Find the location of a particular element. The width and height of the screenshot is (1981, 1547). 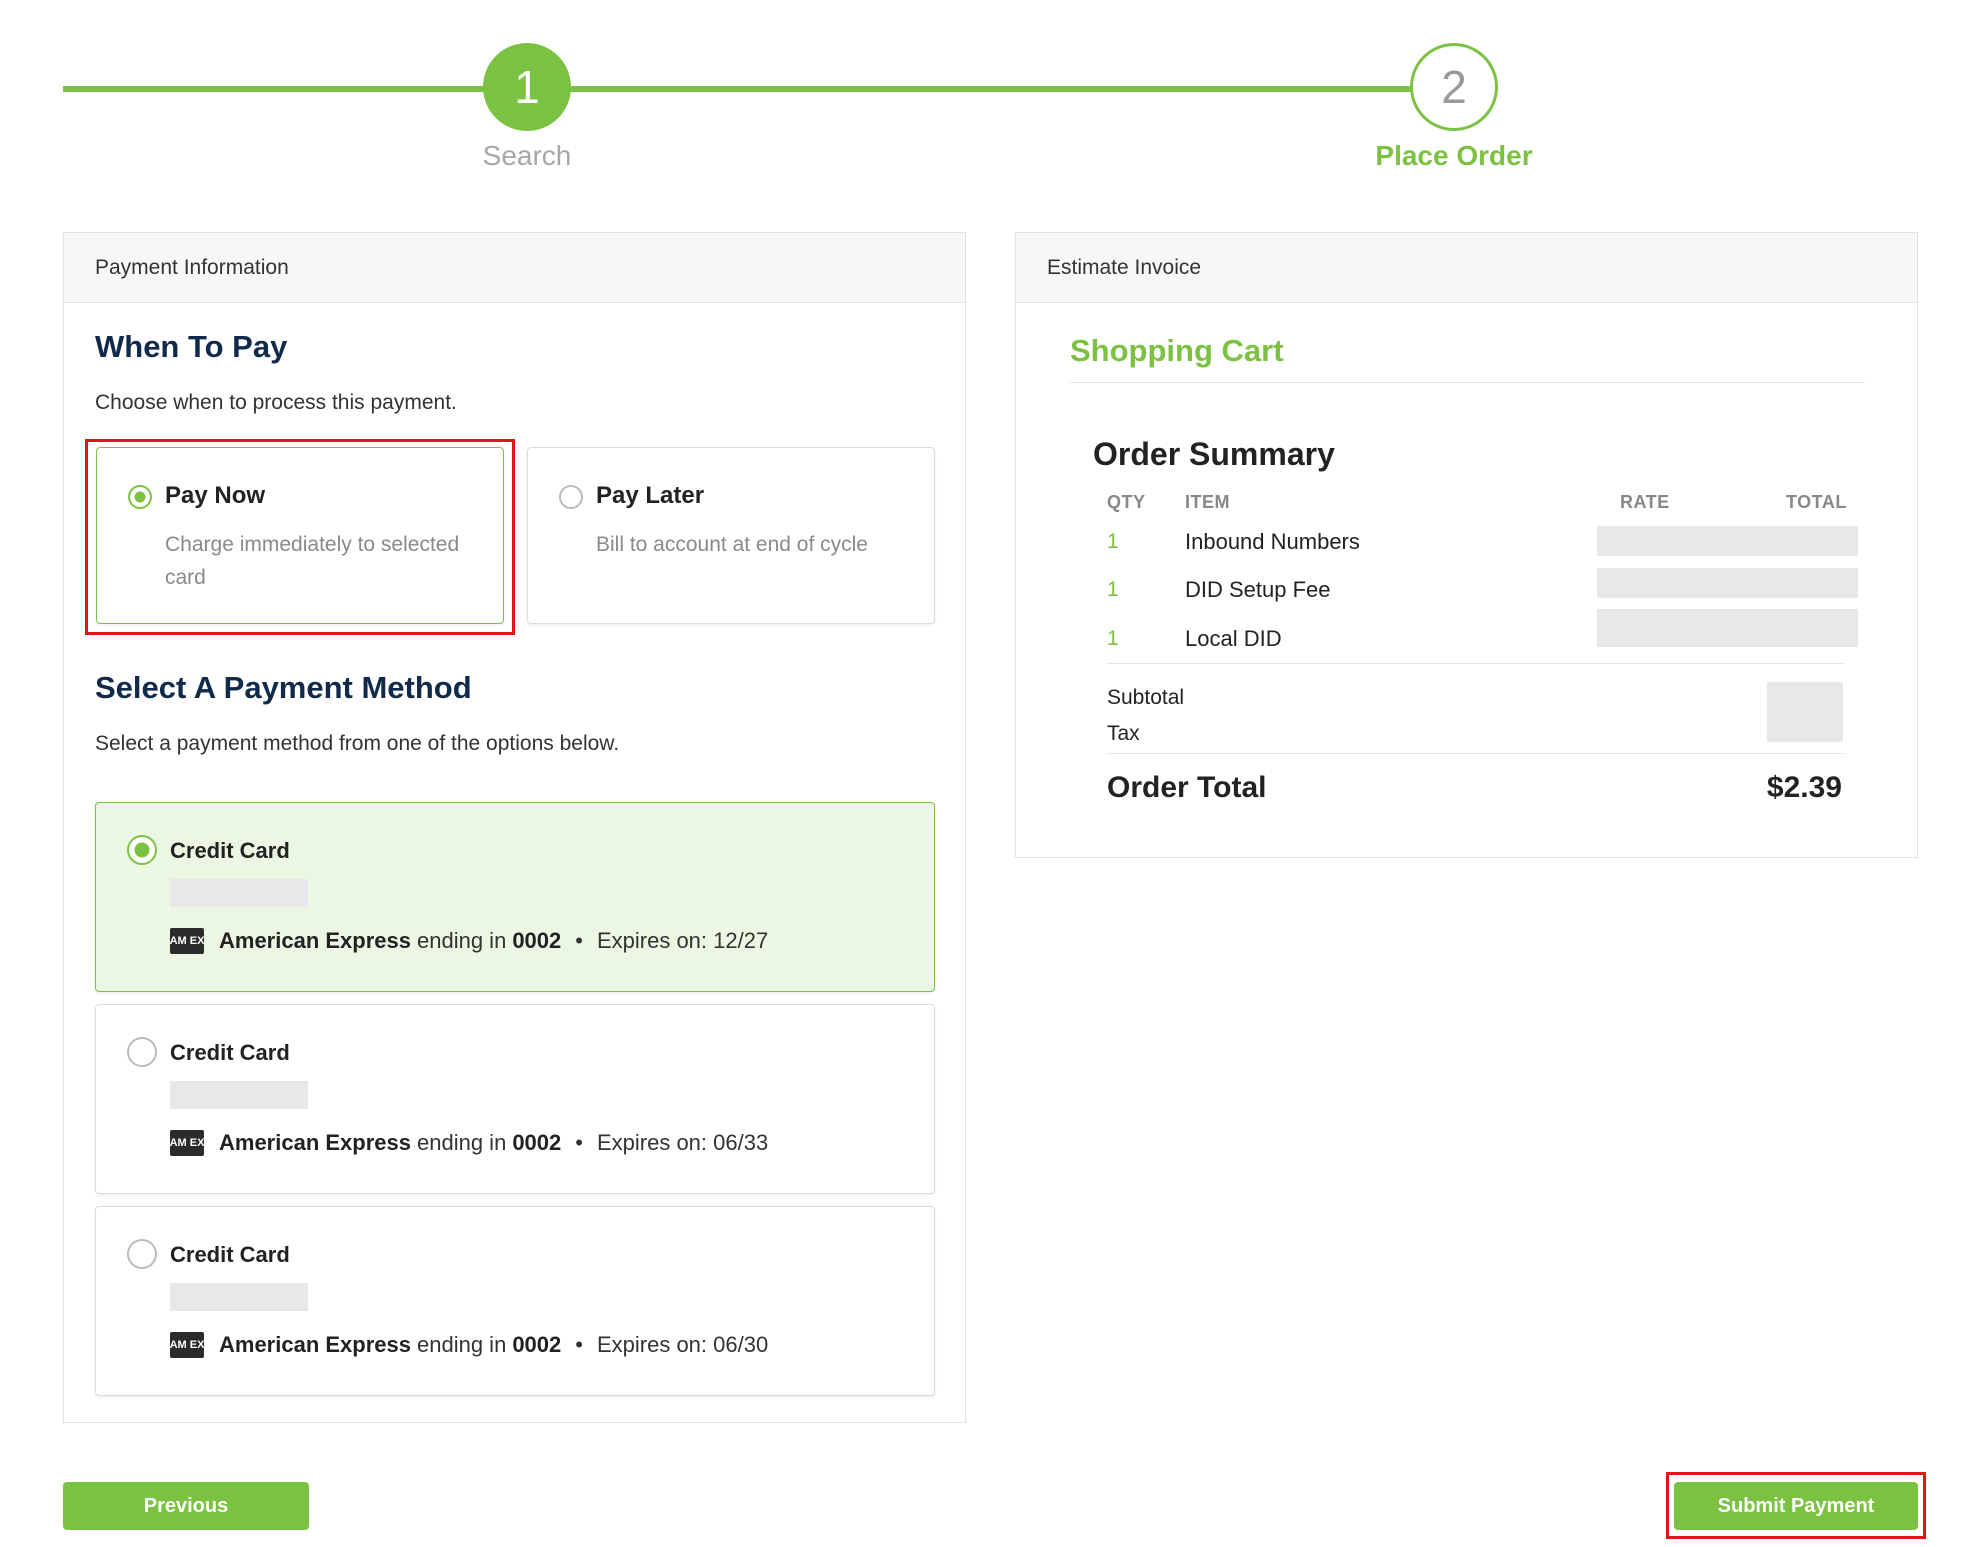

column-qty: QTY is located at coordinates (1126, 502).